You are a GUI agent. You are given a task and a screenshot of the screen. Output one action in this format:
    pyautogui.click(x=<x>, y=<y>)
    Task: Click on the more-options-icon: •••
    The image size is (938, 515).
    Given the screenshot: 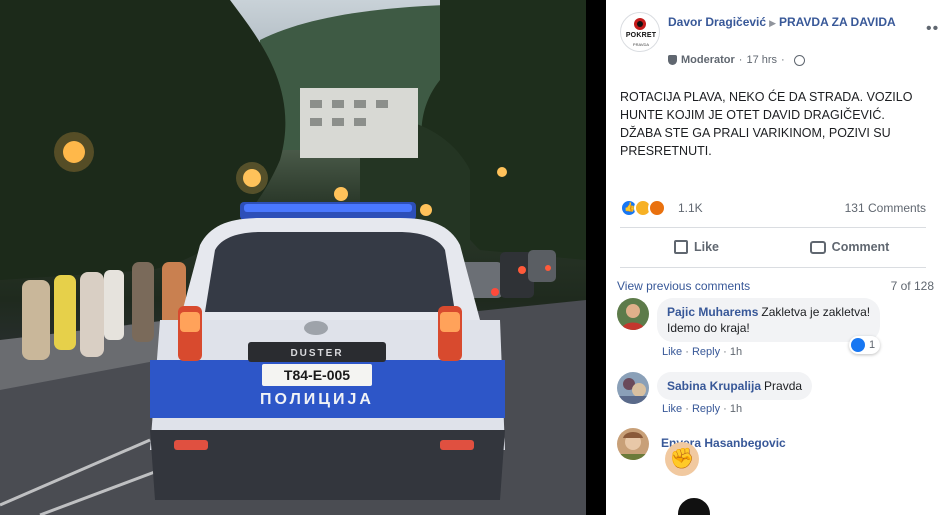 What is the action you would take?
    pyautogui.click(x=932, y=29)
    